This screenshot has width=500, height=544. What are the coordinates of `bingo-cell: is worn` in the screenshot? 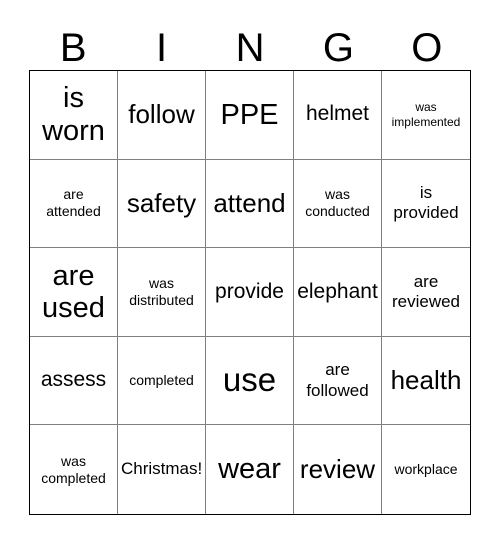 It's located at (74, 115).